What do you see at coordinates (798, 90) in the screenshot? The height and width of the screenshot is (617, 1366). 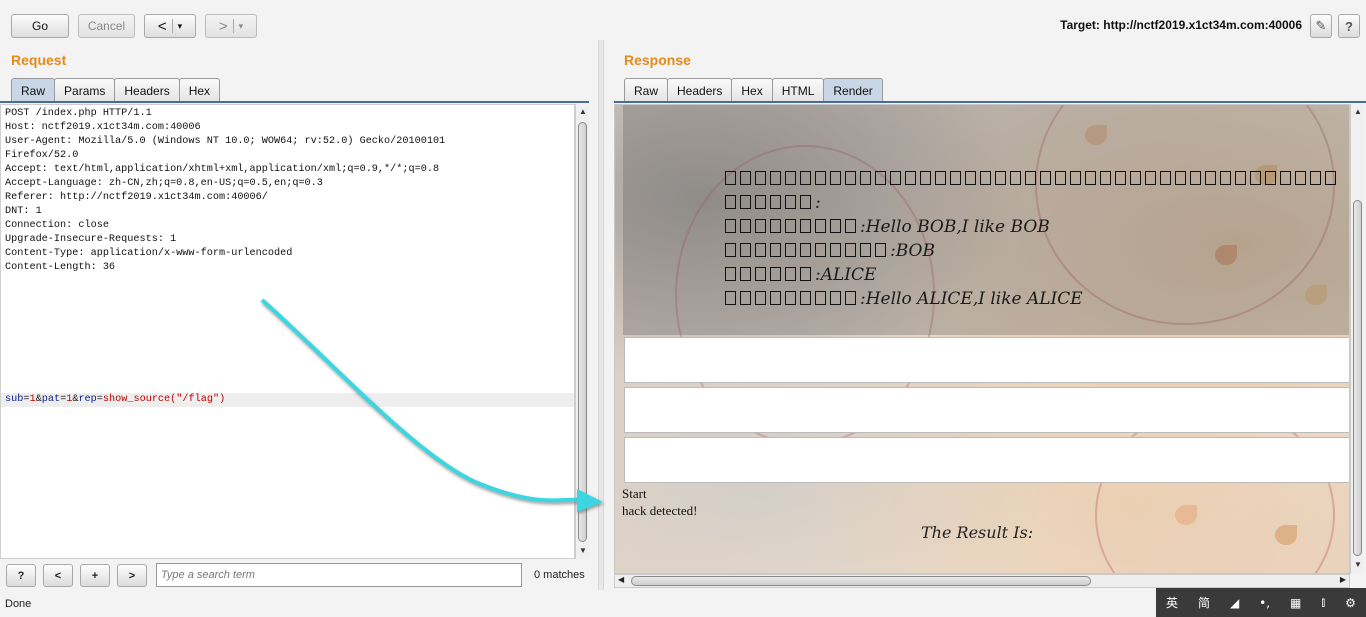 I see `tab-html: HTML` at bounding box center [798, 90].